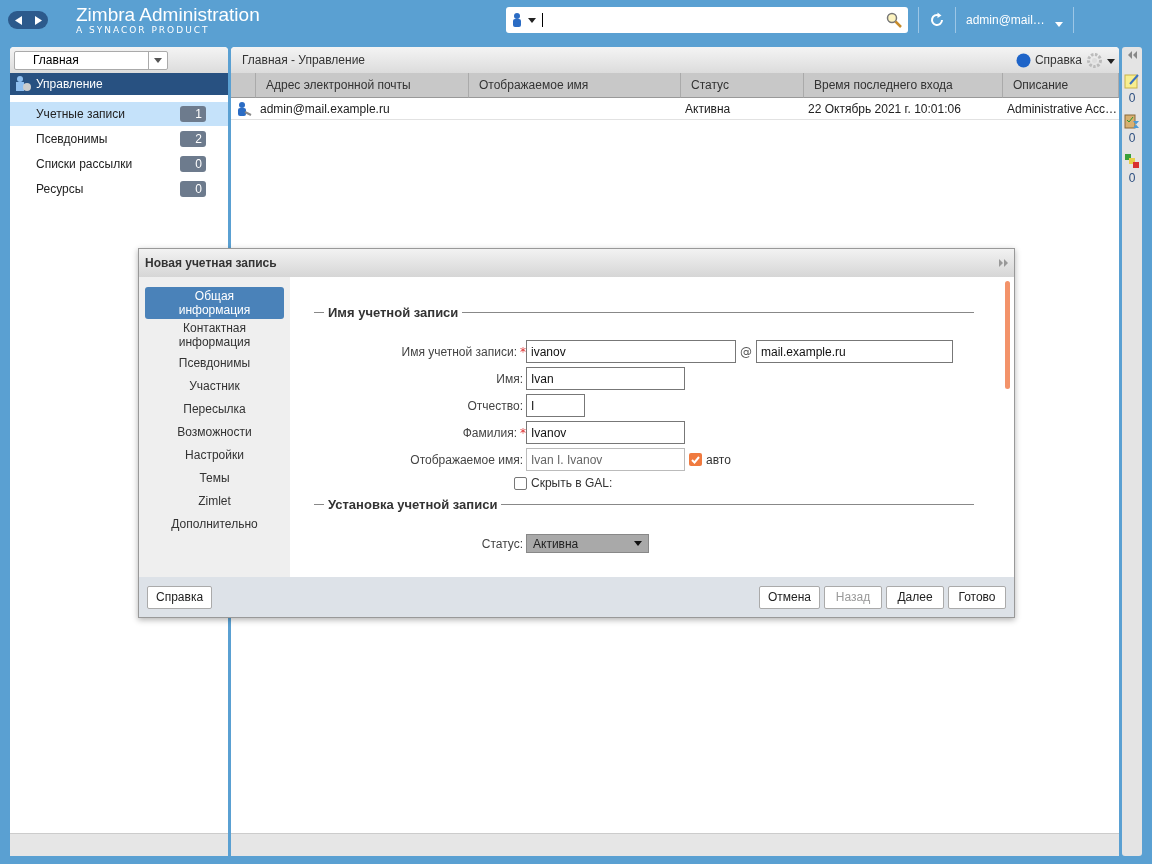 Image resolution: width=1152 pixels, height=864 pixels. Describe the element at coordinates (119, 114) in the screenshot. I see `sidebar-item: Учетные записи 1` at that location.